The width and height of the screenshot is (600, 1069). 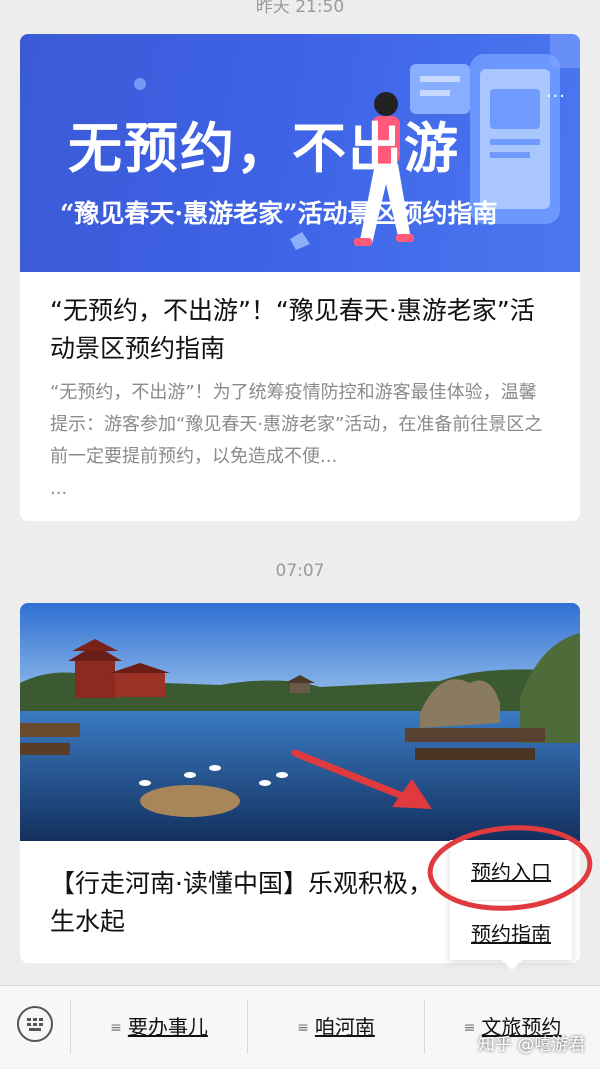 What do you see at coordinates (512, 1027) in the screenshot?
I see `menu-item-travel-booking: ≡ 文旅预约` at bounding box center [512, 1027].